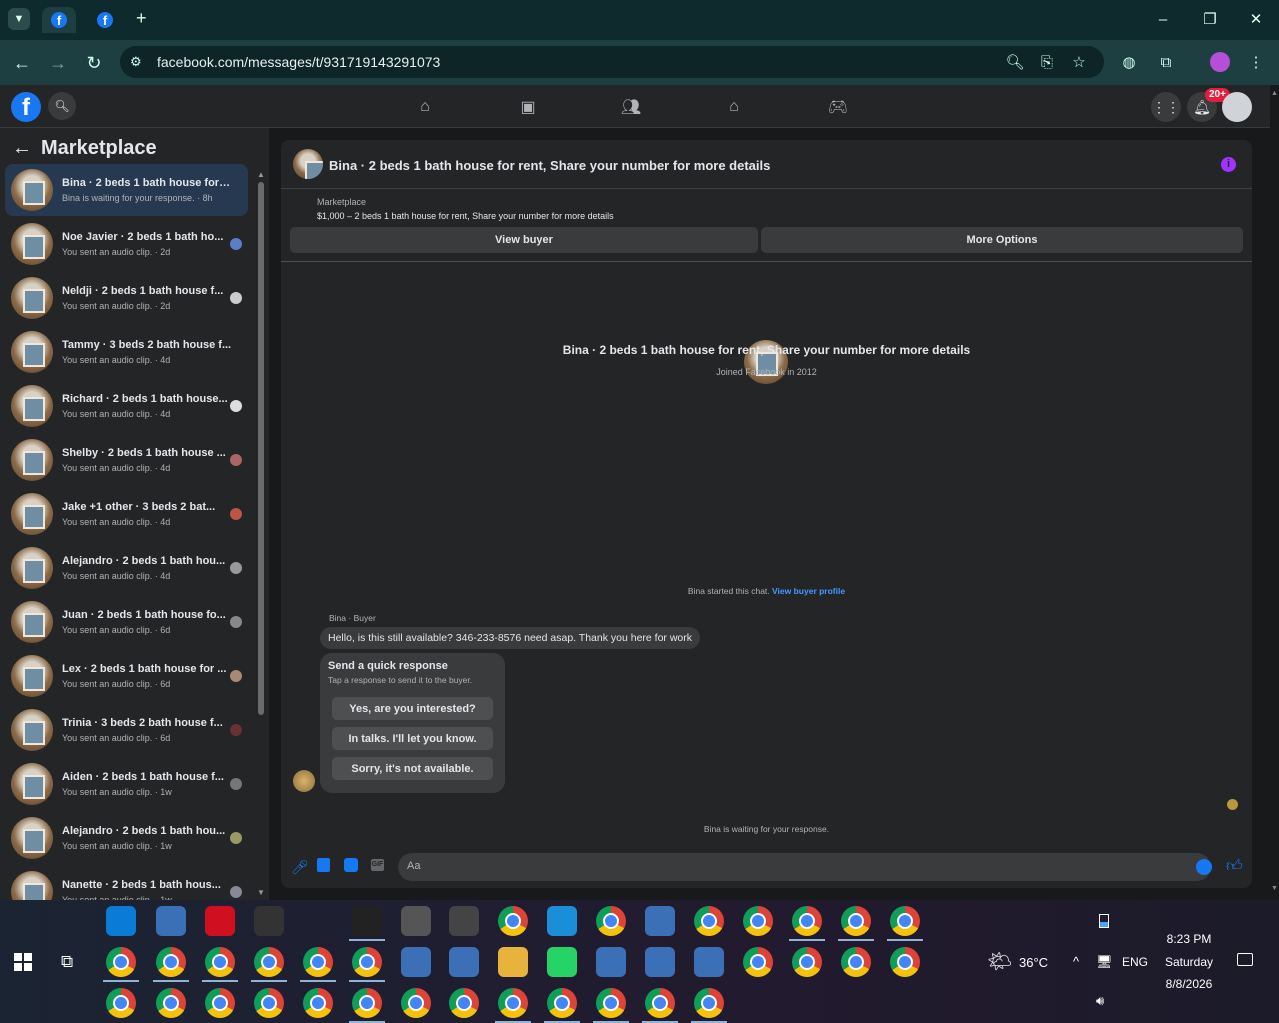 The width and height of the screenshot is (1279, 1023). Describe the element at coordinates (1237, 107) in the screenshot. I see `account-avatar` at that location.